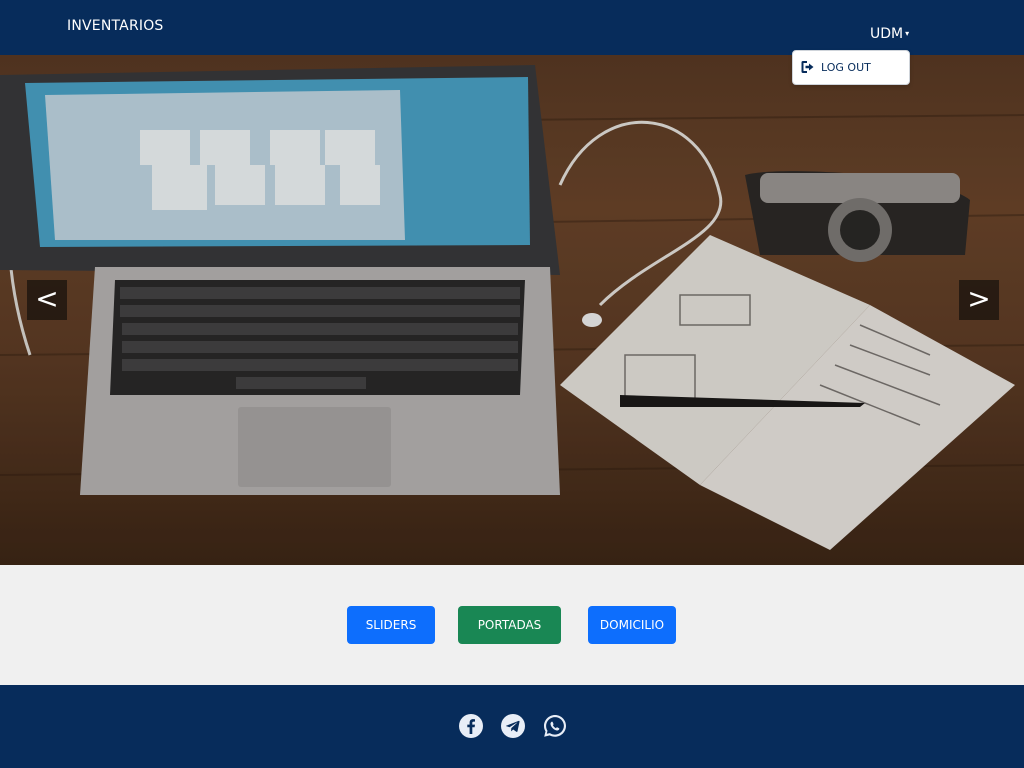 The height and width of the screenshot is (768, 1024). Describe the element at coordinates (509, 625) in the screenshot. I see `portadas-button: PORTADAS` at that location.